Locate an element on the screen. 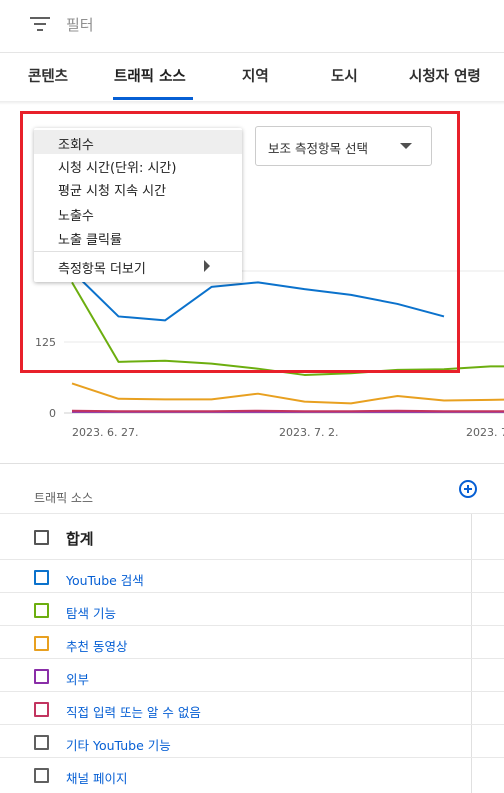 The width and height of the screenshot is (504, 793). row-label-link: 채널 페이지 is located at coordinates (96, 777).